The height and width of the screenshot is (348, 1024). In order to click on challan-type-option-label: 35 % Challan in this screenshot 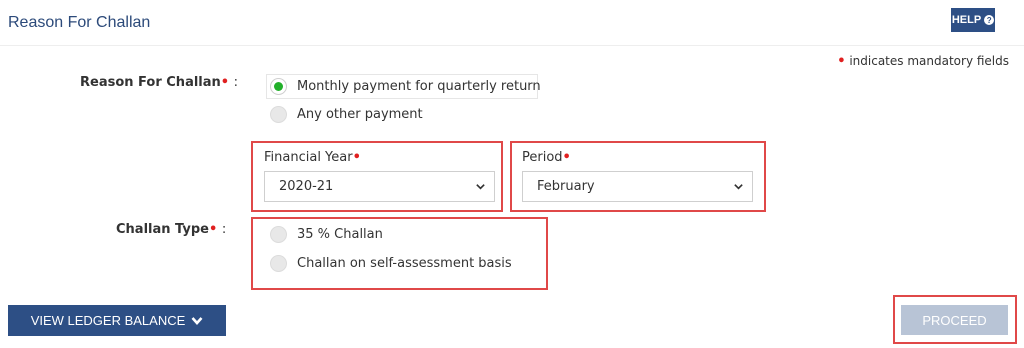, I will do `click(340, 234)`.